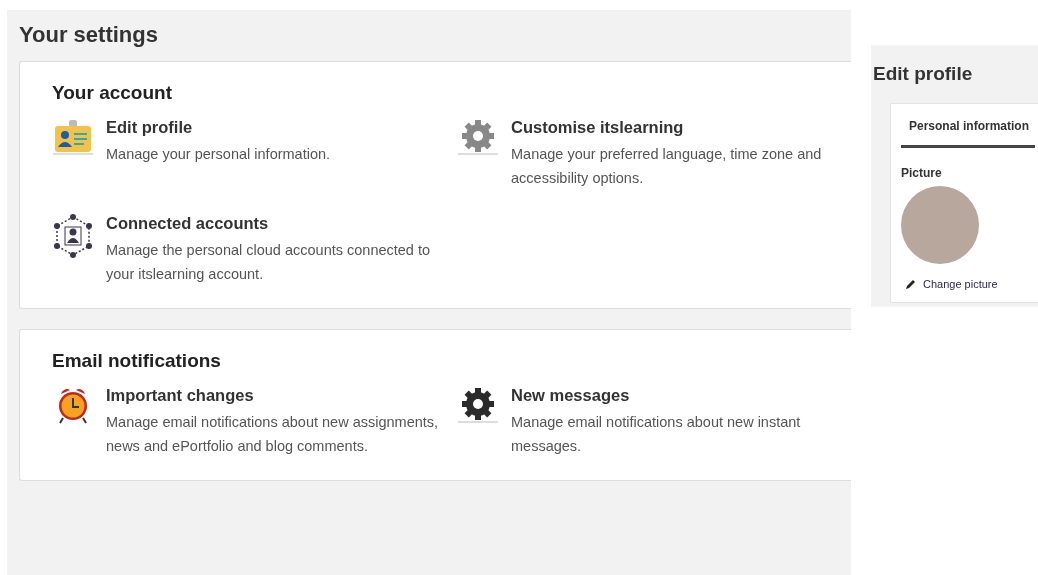 Image resolution: width=1038 pixels, height=575 pixels. I want to click on setting-description: Manage email notifications about new instant messages., so click(656, 434).